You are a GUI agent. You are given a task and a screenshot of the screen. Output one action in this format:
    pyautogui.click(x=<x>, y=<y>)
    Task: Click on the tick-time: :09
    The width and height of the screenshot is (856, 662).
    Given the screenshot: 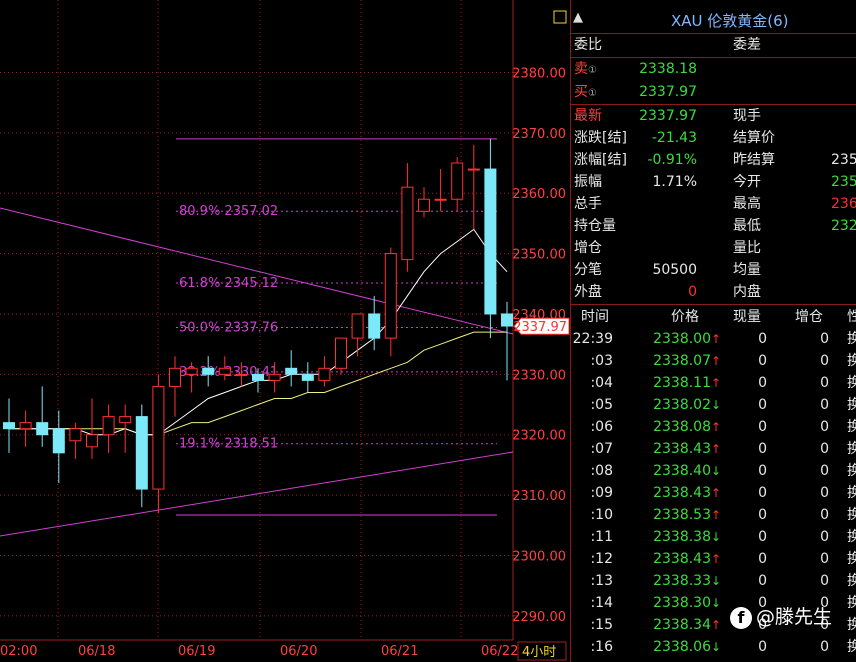 What is the action you would take?
    pyautogui.click(x=601, y=493)
    